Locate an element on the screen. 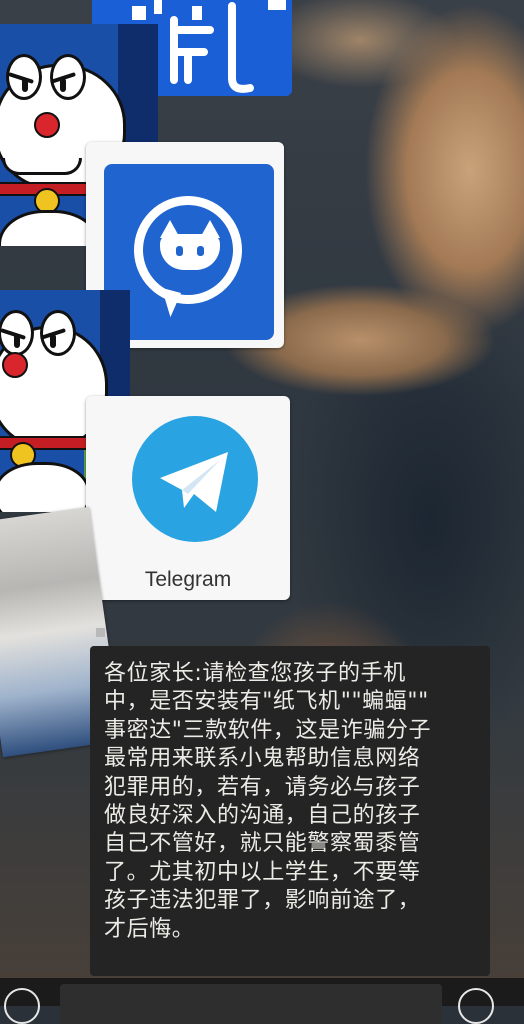 This screenshot has height=1024, width=524. chat-input-bar is located at coordinates (262, 1001).